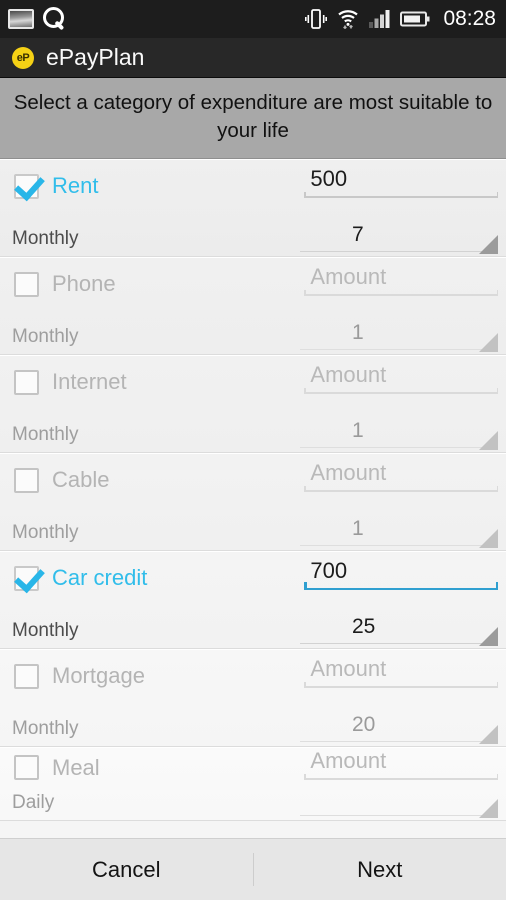 The image size is (506, 900). What do you see at coordinates (21, 19) in the screenshot?
I see `image-notification-icon` at bounding box center [21, 19].